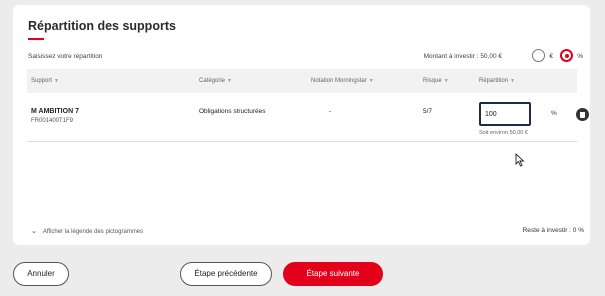 Image resolution: width=605 pixels, height=296 pixels. I want to click on column-label: Notation Morningstar, so click(339, 81).